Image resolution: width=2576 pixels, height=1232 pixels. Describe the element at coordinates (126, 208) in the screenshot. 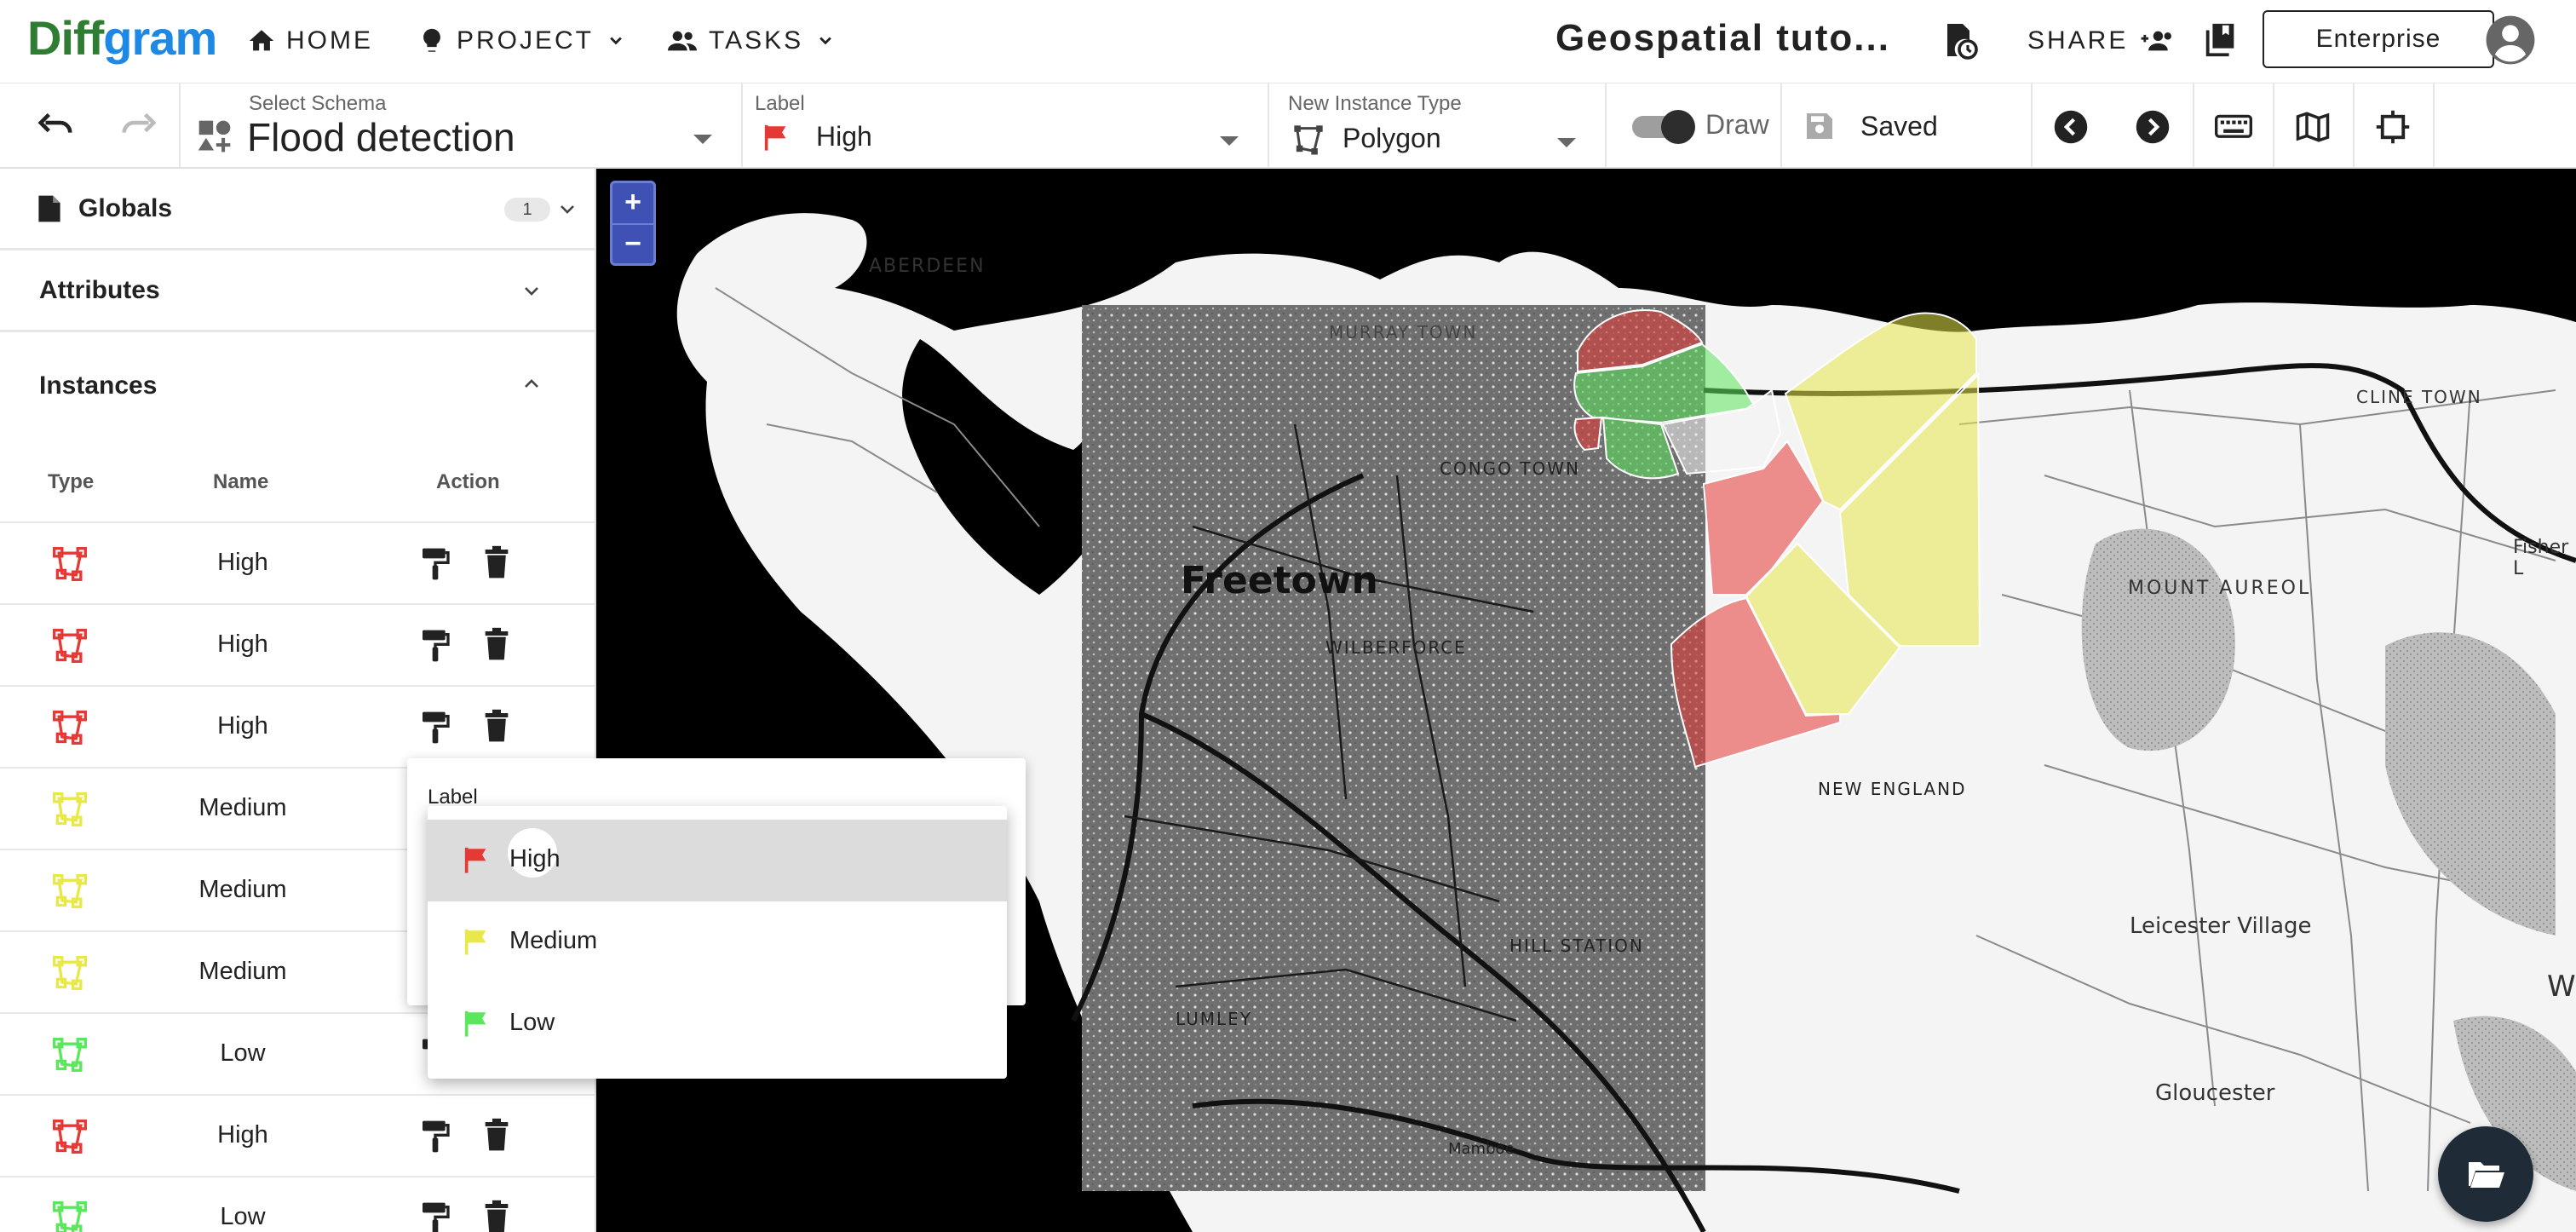

I see `globals-title: Globals` at that location.